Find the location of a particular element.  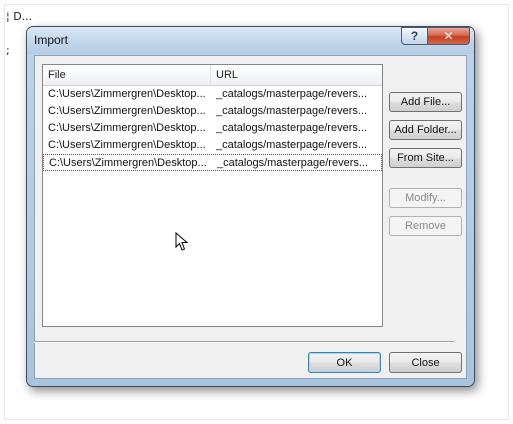

list-header: File URL is located at coordinates (212, 75).